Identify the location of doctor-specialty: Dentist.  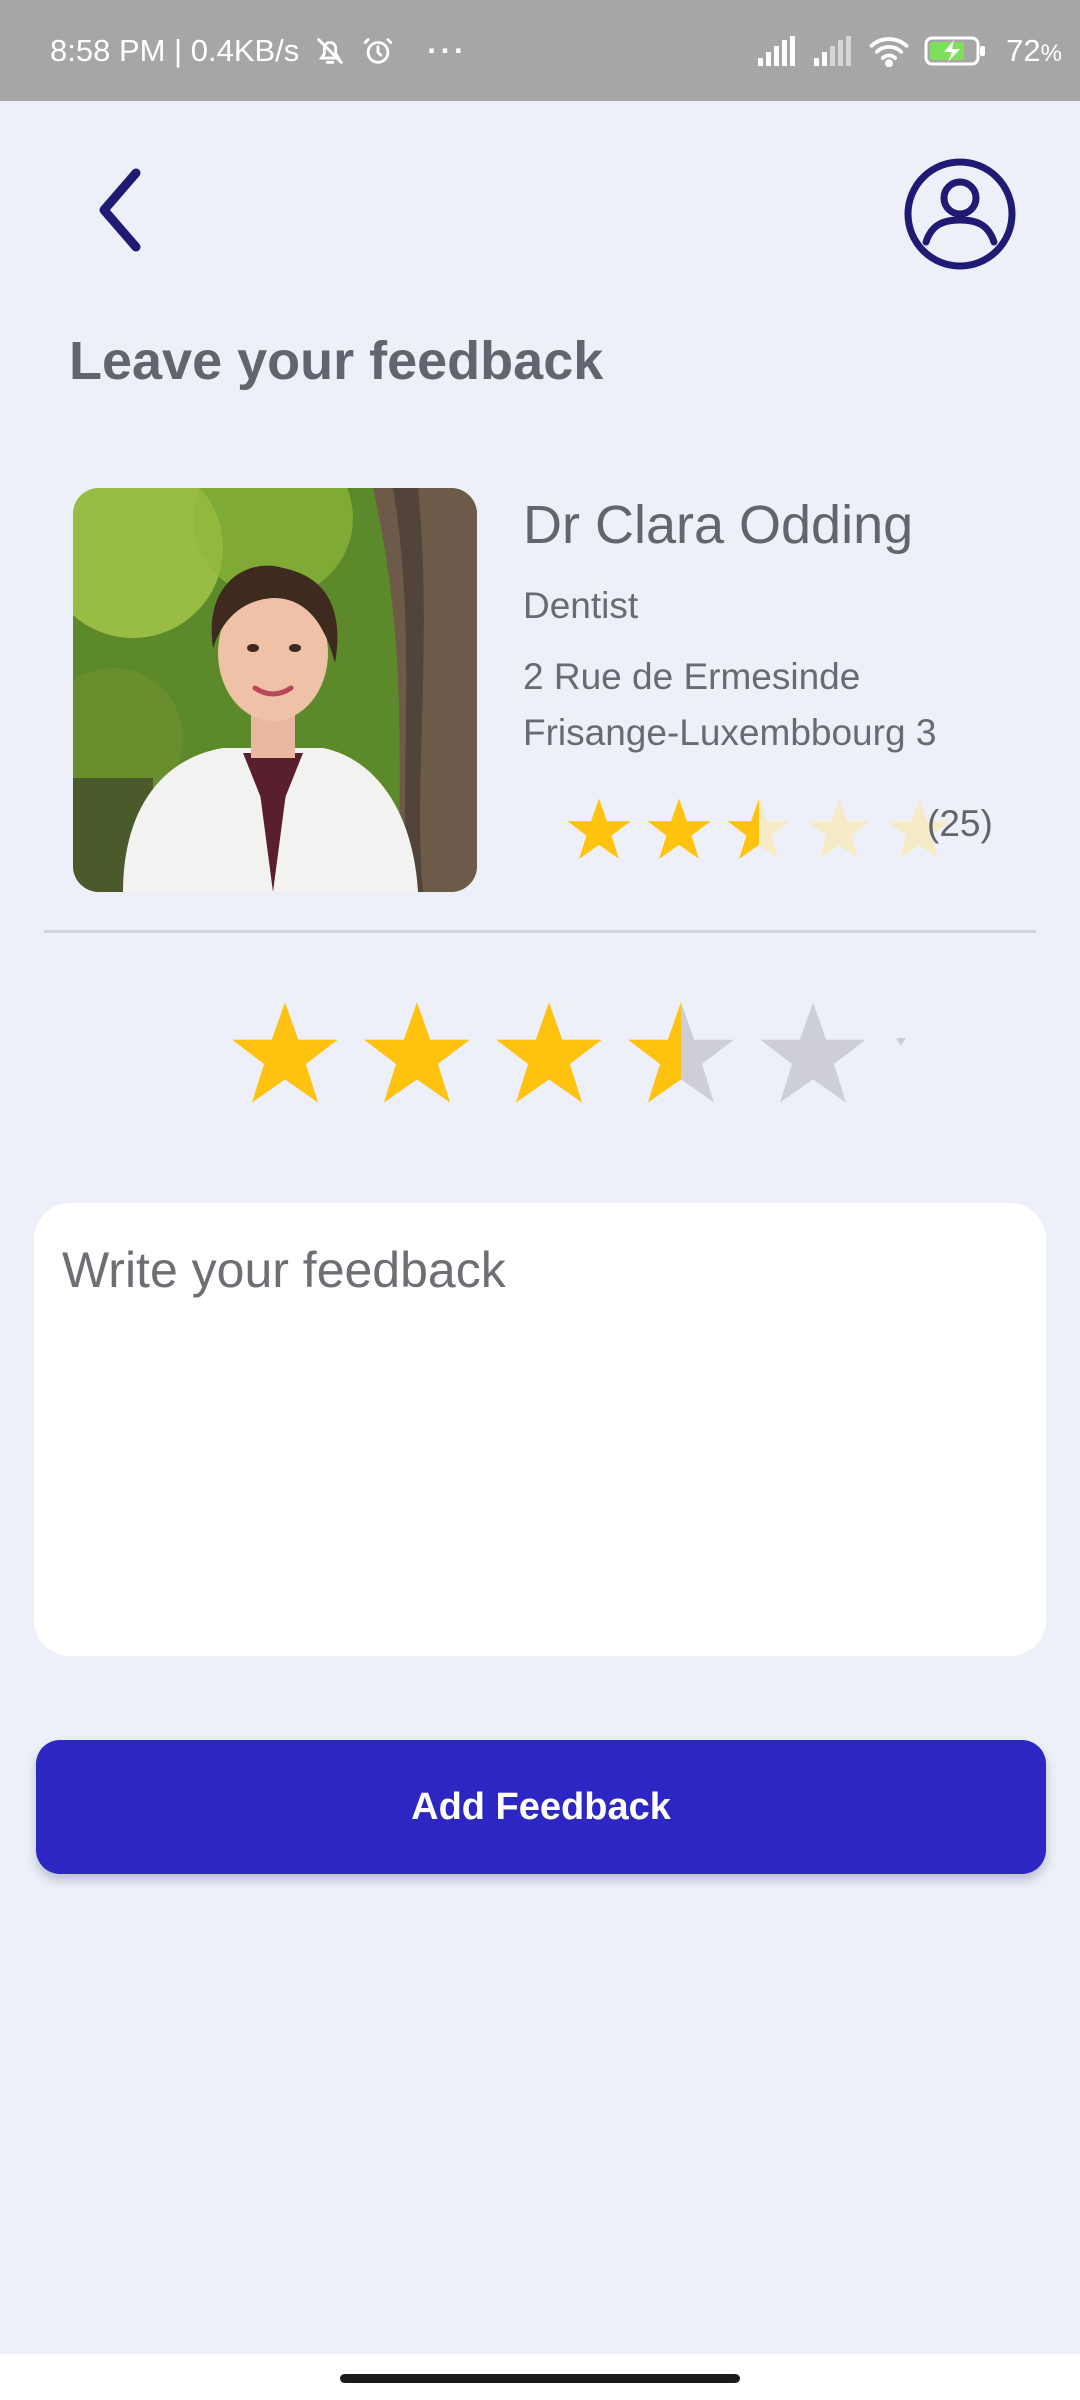
(581, 605).